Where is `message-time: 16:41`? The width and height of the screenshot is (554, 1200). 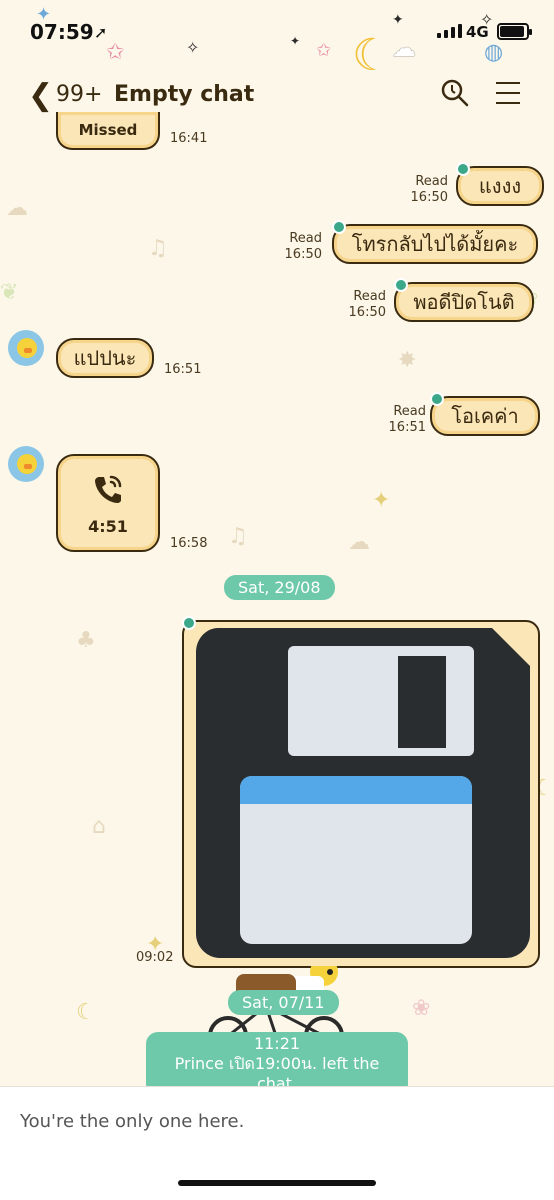 message-time: 16:41 is located at coordinates (189, 138).